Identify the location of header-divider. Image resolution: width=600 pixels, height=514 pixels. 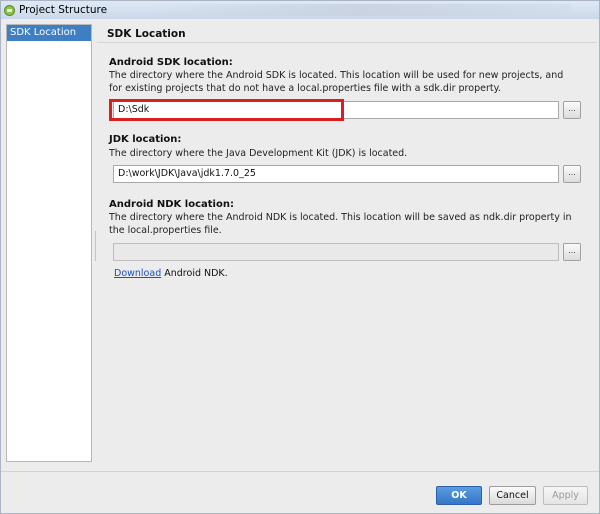
(347, 42).